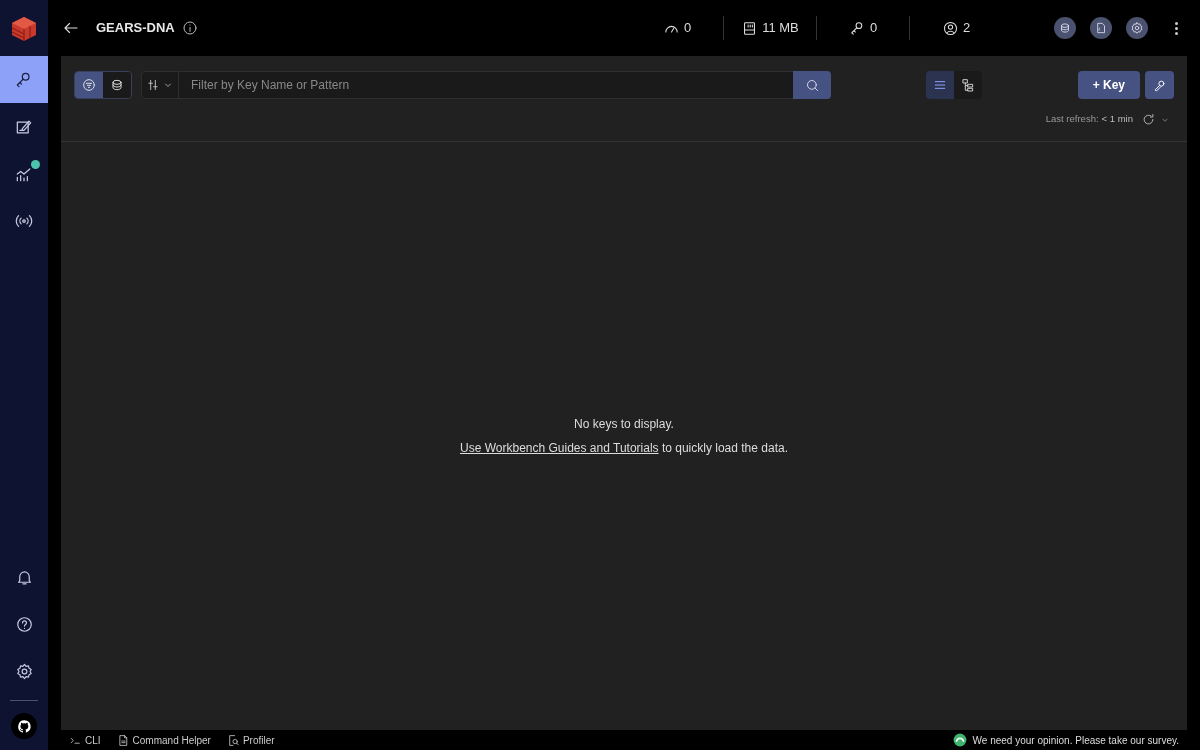  Describe the element at coordinates (959, 740) in the screenshot. I see `survey-icon` at that location.